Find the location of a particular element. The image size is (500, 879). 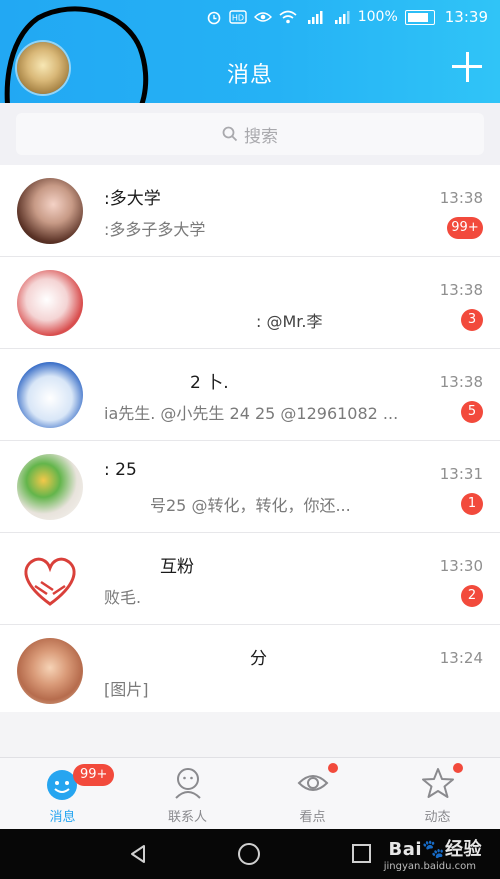

back-icon is located at coordinates (138, 854).